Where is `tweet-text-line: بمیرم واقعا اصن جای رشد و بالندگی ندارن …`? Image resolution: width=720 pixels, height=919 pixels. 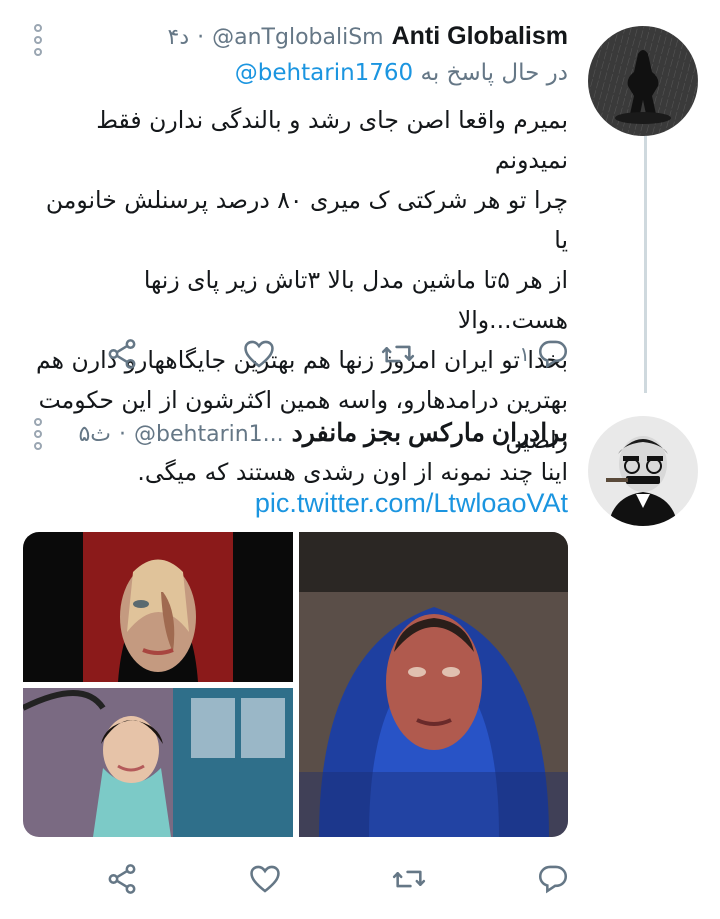
tweet-text-line: بمیرم واقعا اصن جای رشد و بالندگی ندارن … is located at coordinates (332, 140).